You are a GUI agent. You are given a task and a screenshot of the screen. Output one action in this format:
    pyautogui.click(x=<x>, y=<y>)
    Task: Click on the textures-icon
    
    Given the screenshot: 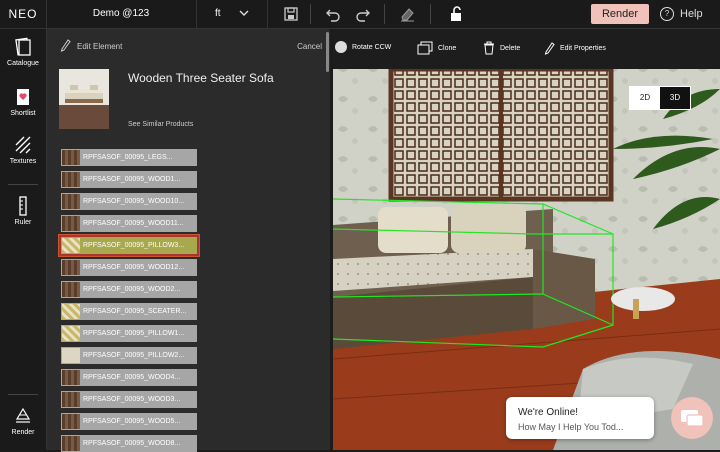 What is the action you would take?
    pyautogui.click(x=23, y=145)
    